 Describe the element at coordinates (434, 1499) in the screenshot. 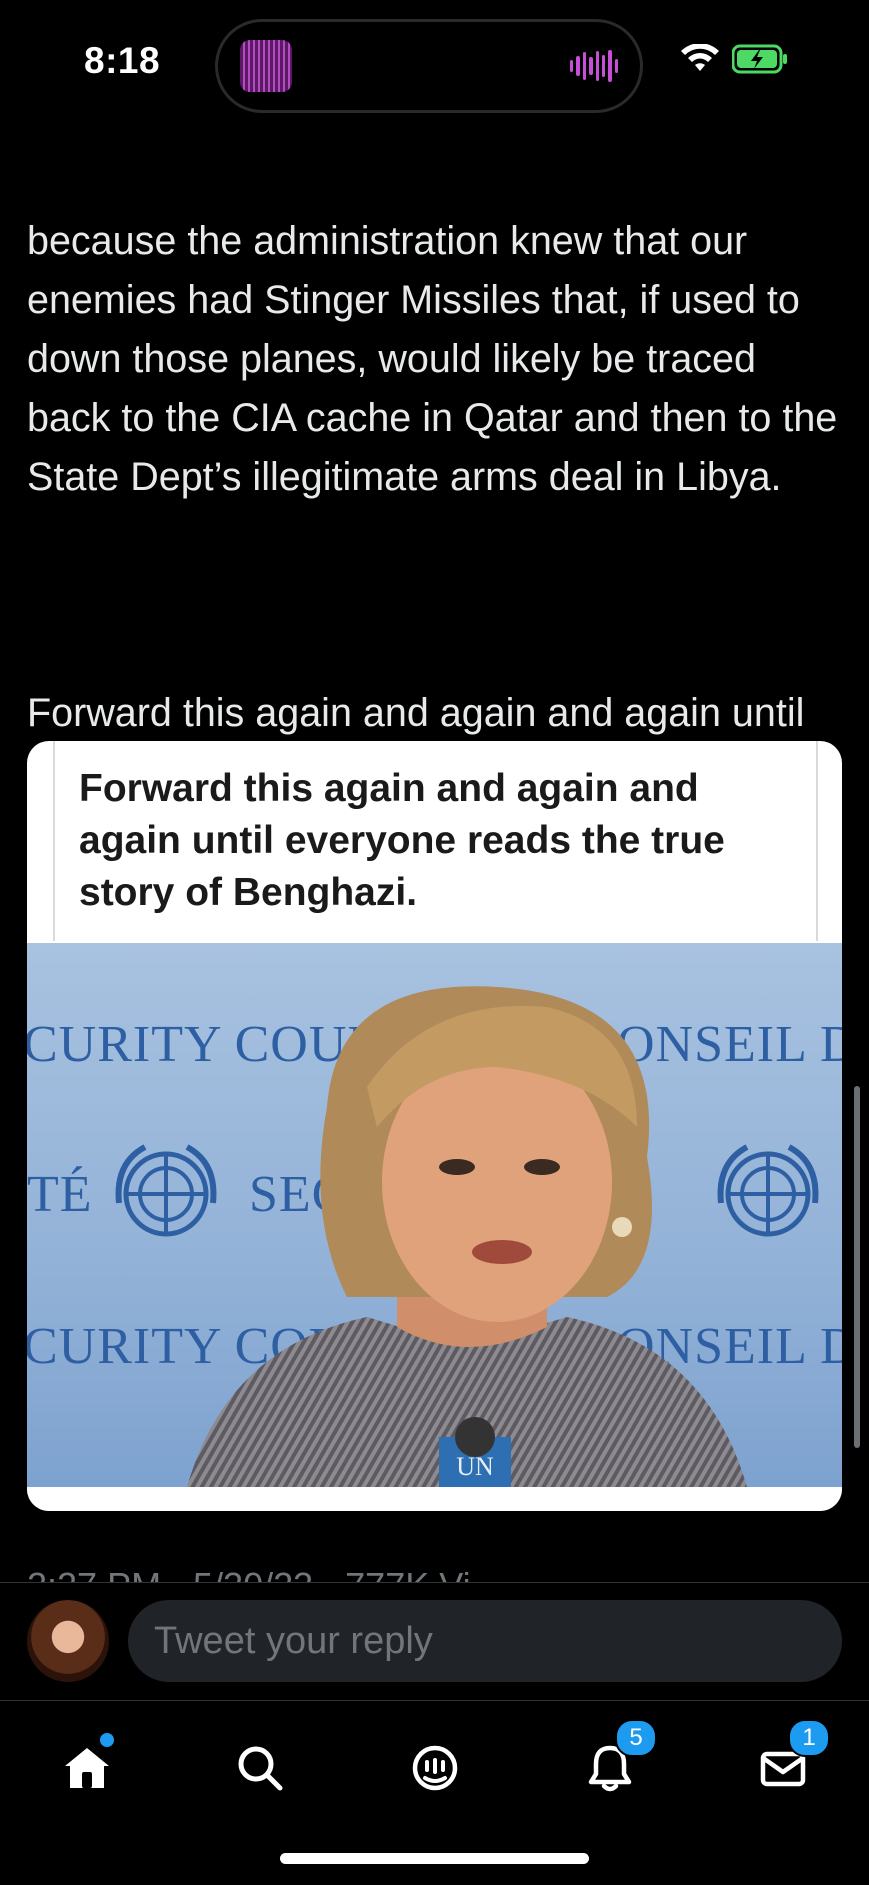

I see `media-card-footer` at that location.